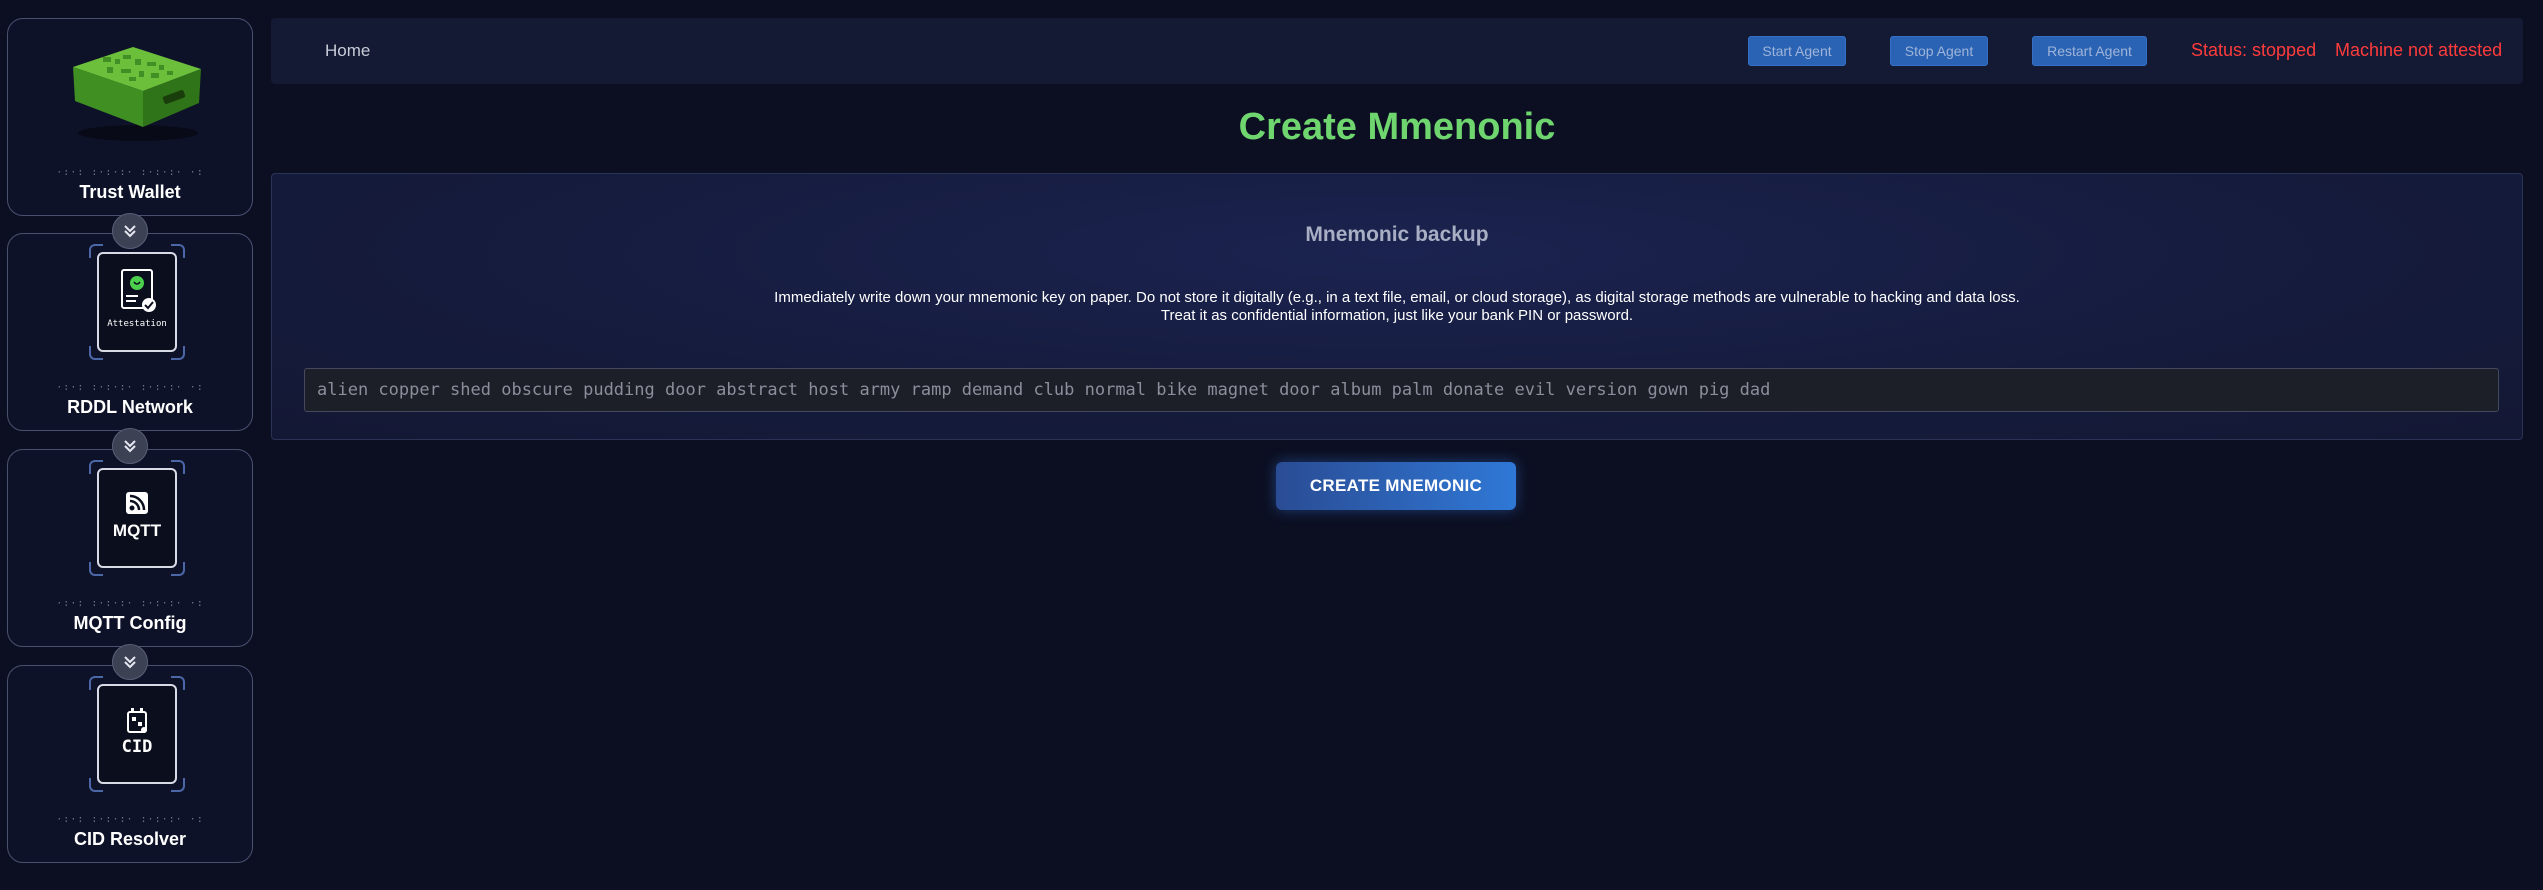 This screenshot has height=890, width=2543. What do you see at coordinates (130, 839) in the screenshot?
I see `sidebar-item-label: CID Resolver` at bounding box center [130, 839].